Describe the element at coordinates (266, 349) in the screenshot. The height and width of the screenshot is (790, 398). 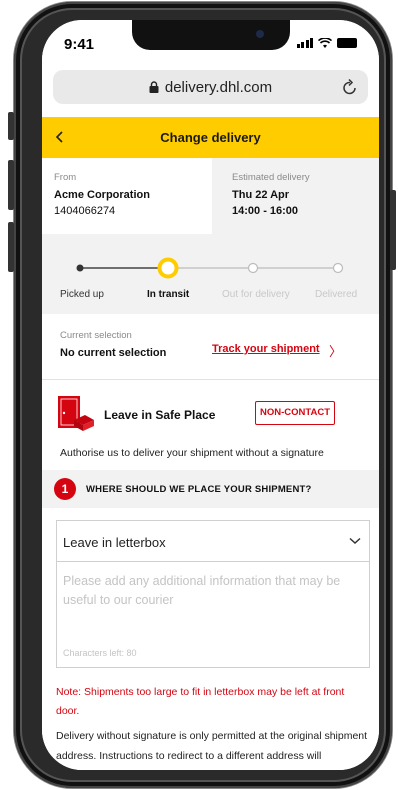
I see `track-shipment-link: Track your shipment` at that location.